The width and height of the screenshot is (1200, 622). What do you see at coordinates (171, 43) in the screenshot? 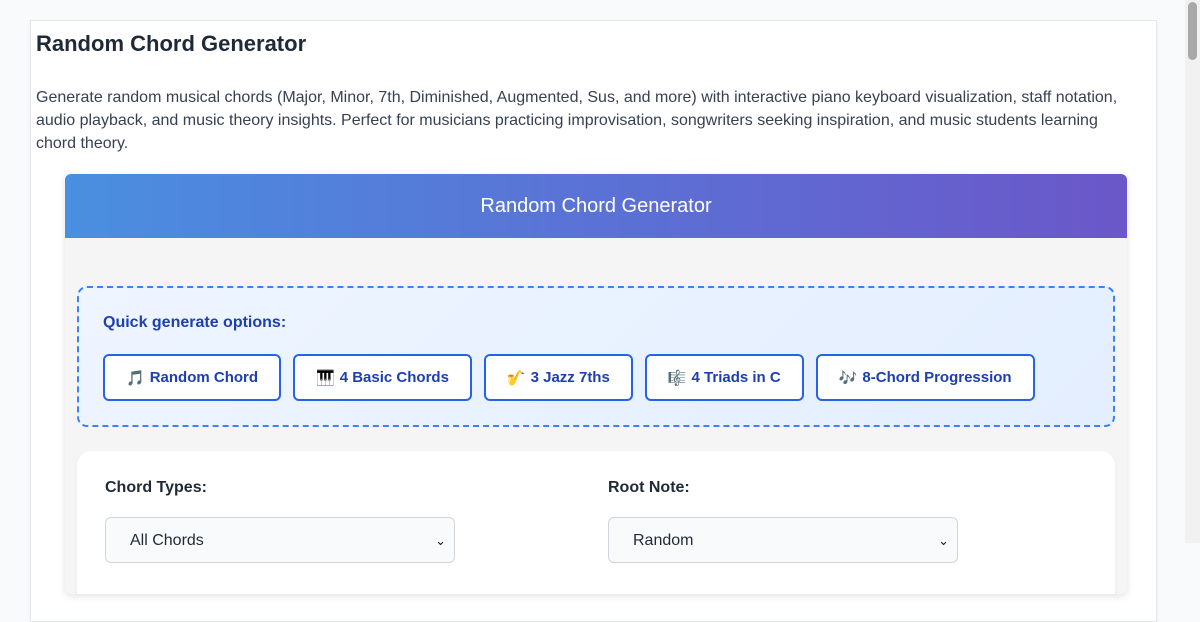
I see `page-title: Random Chord Generator` at bounding box center [171, 43].